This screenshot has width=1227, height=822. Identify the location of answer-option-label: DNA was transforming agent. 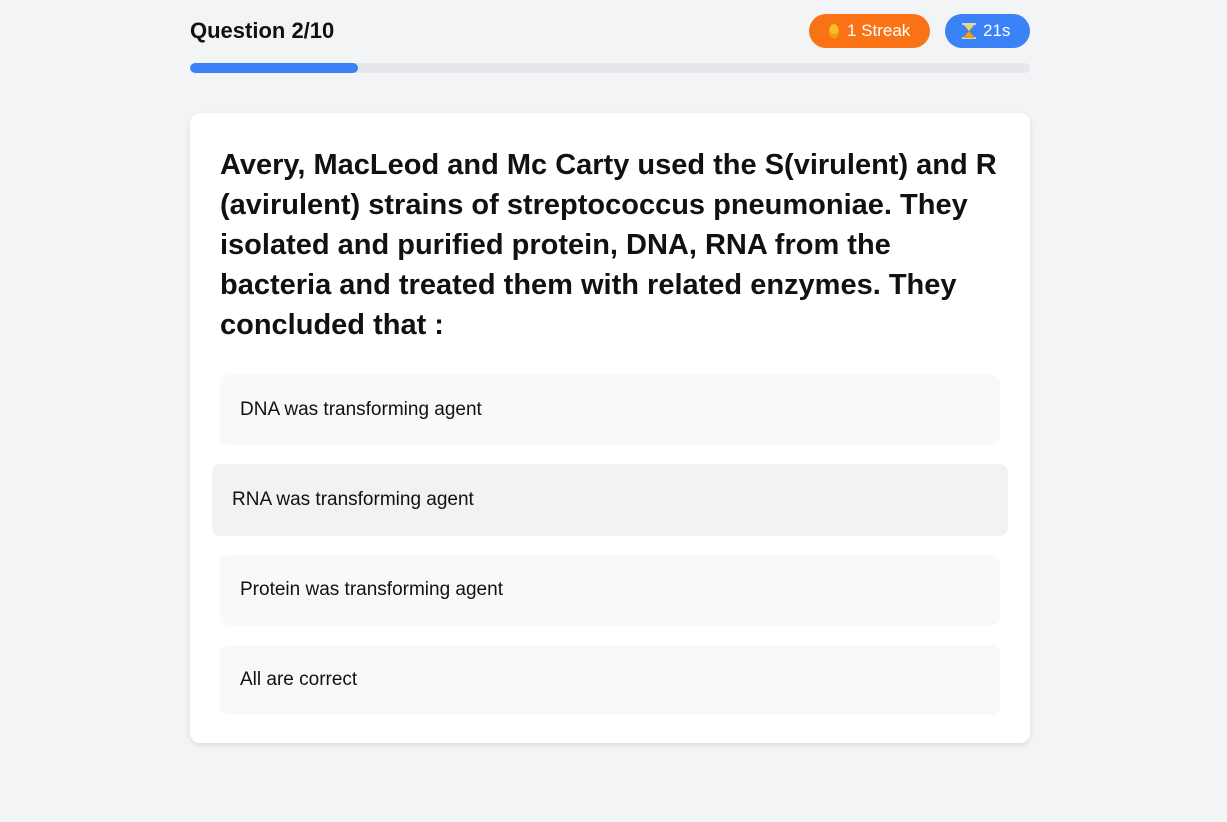
(361, 409).